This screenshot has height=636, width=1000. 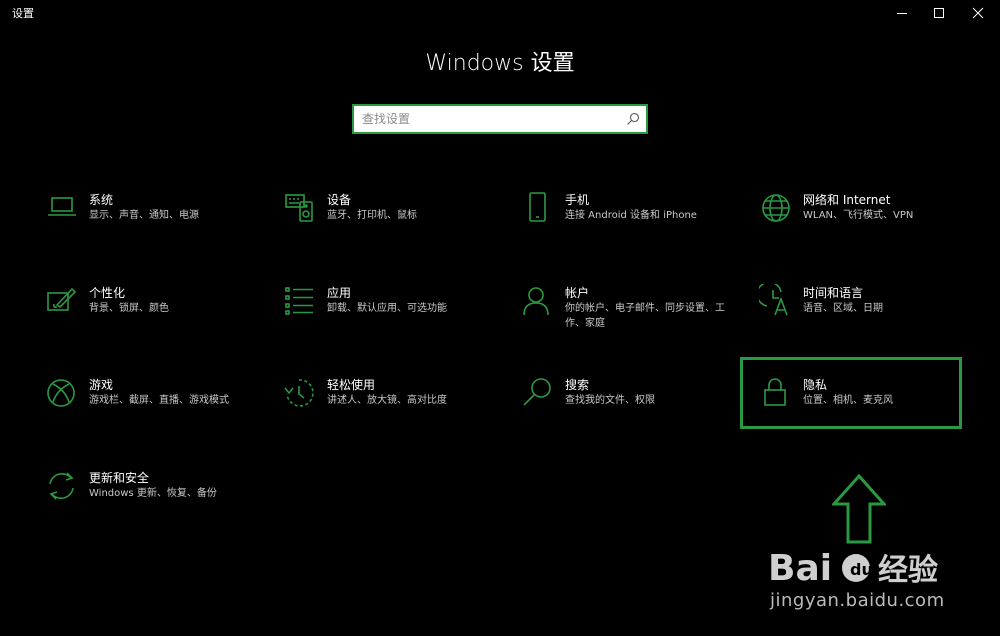 I want to click on tile-time-language: 时间和语言 语音、区域、日期, so click(x=869, y=314).